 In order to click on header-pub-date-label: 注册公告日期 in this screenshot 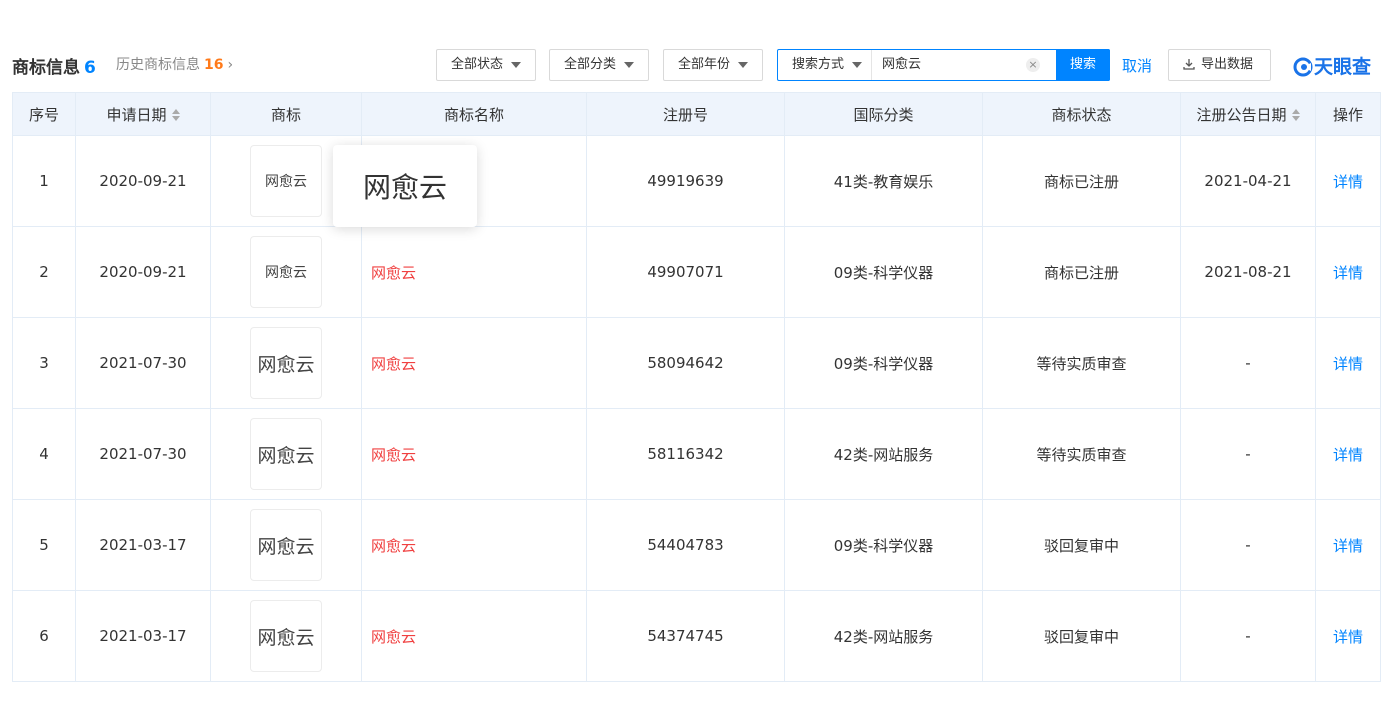, I will do `click(1241, 114)`.